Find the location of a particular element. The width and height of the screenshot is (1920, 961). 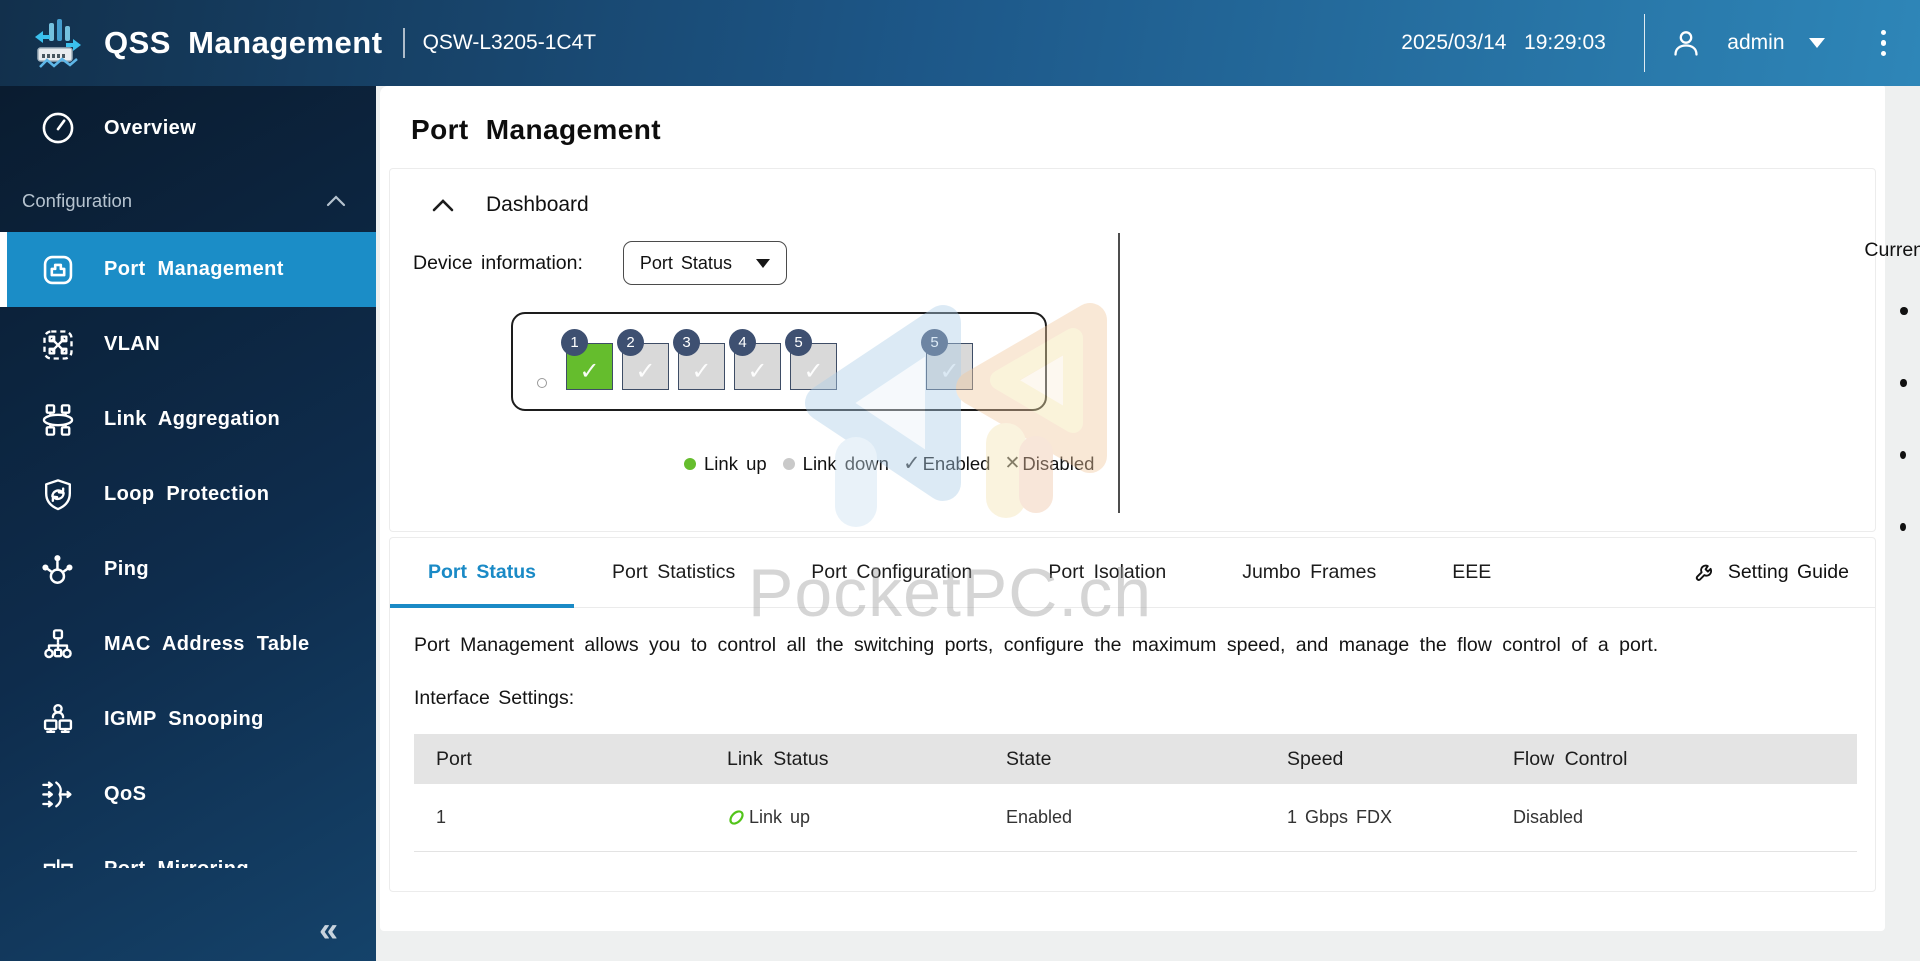

device-information-select: Port Status is located at coordinates (704, 263).